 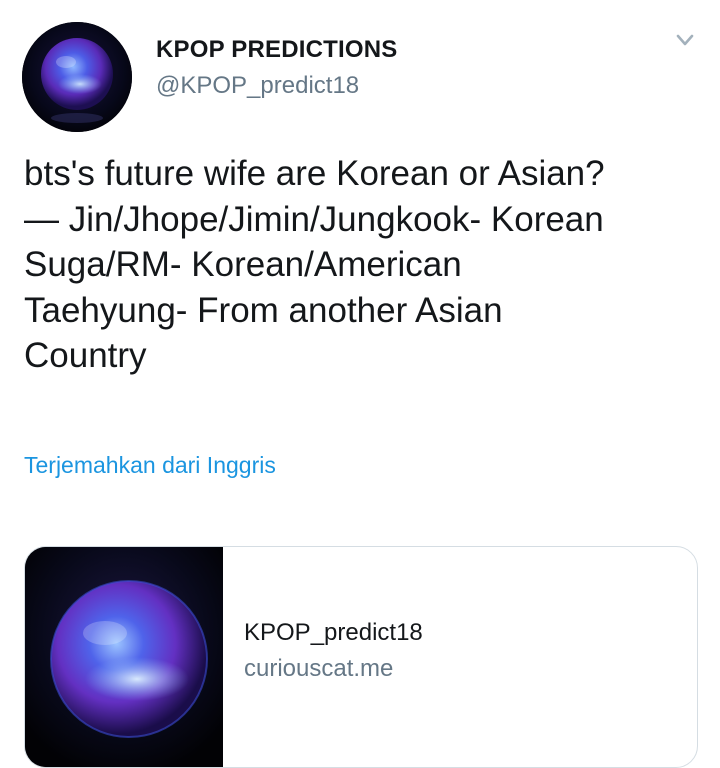 I want to click on card-domain: curiouscat.me, so click(x=319, y=668).